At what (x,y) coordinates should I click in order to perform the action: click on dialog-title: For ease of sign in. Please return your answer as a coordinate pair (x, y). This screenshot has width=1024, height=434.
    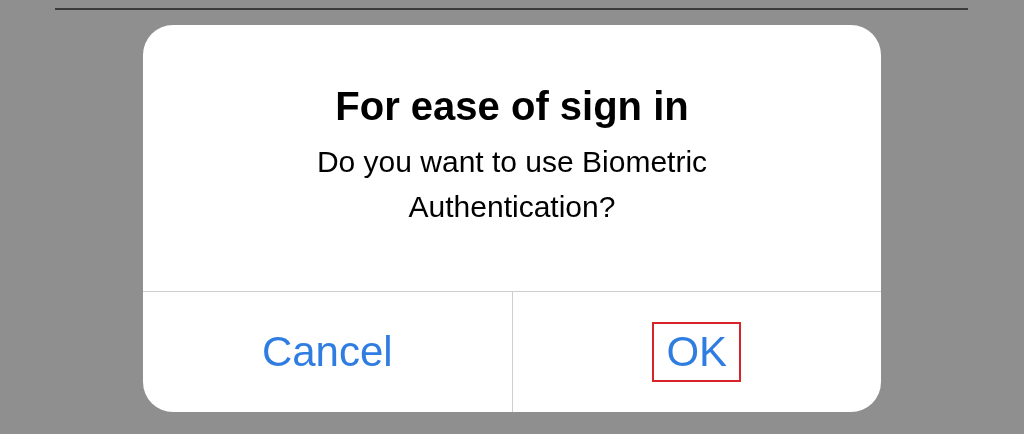
    Looking at the image, I should click on (512, 106).